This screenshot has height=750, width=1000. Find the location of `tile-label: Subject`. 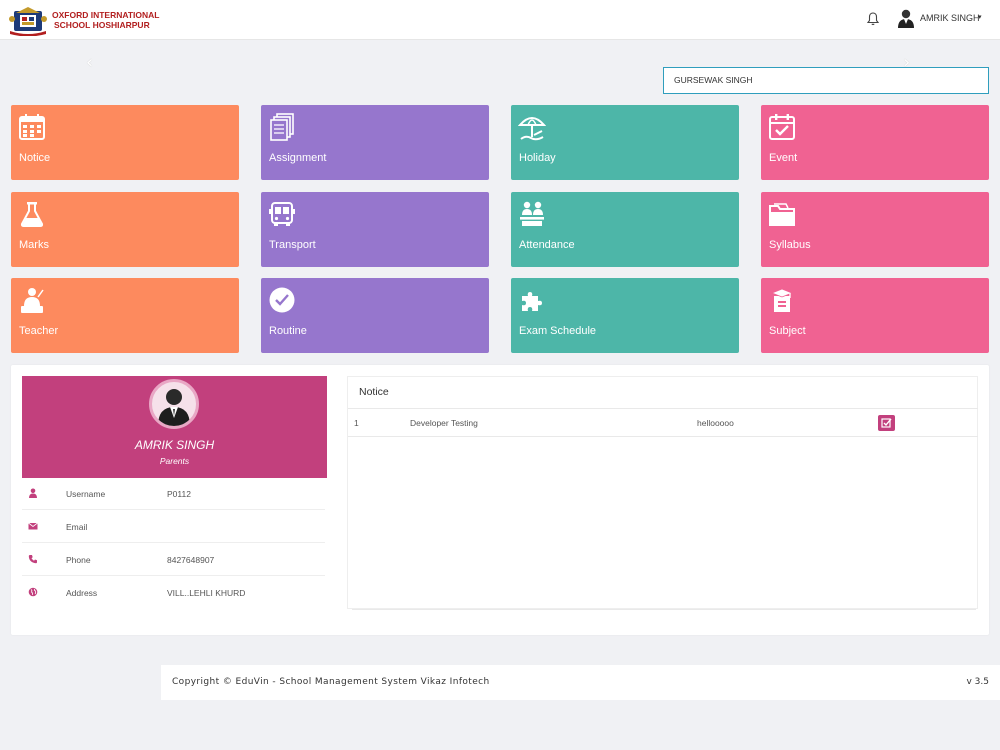

tile-label: Subject is located at coordinates (787, 331).